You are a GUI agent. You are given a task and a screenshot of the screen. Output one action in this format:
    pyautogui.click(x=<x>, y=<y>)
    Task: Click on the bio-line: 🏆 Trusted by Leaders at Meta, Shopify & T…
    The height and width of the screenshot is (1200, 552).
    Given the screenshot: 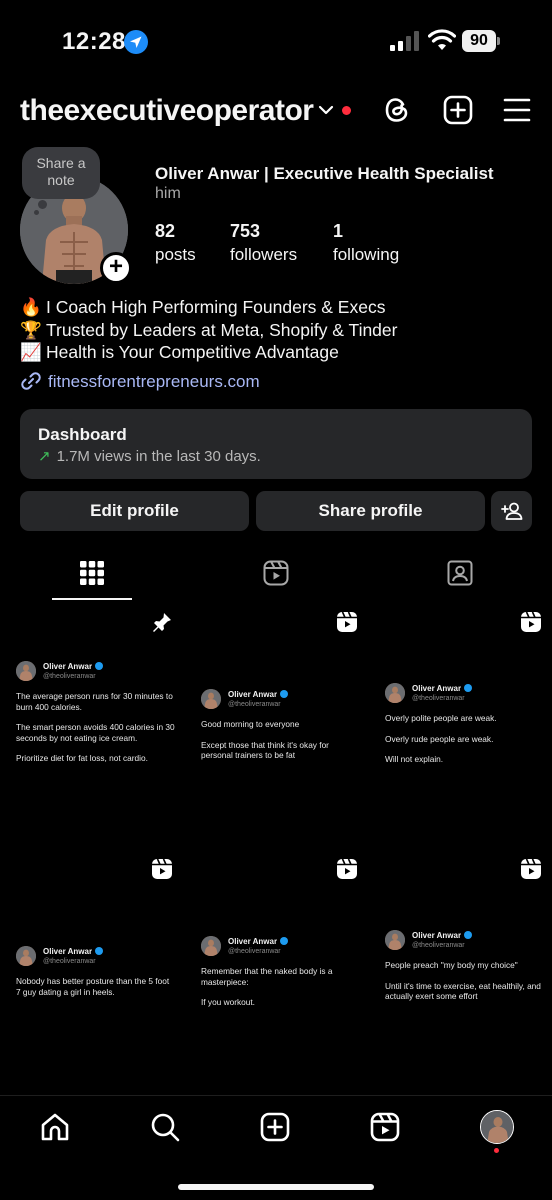 What is the action you would take?
    pyautogui.click(x=208, y=330)
    